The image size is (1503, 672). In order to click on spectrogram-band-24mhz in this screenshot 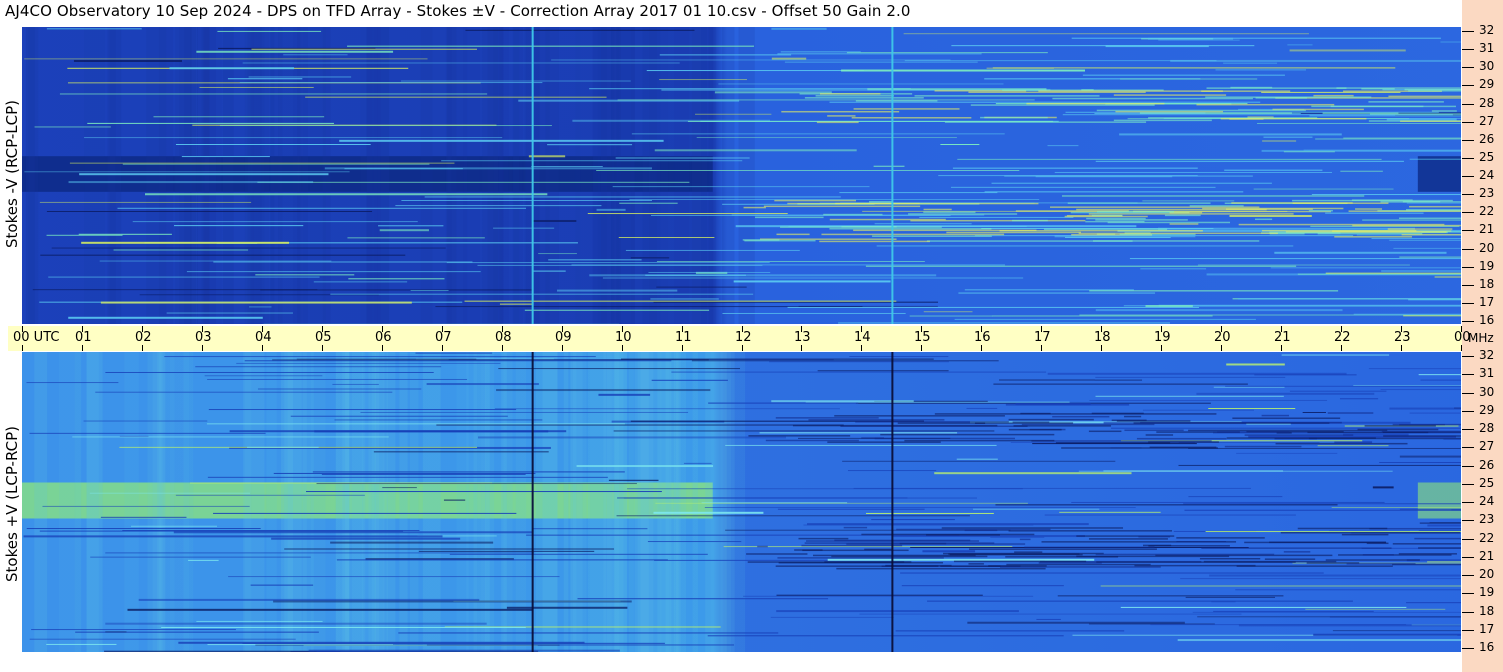, I will do `click(1439, 174)`.